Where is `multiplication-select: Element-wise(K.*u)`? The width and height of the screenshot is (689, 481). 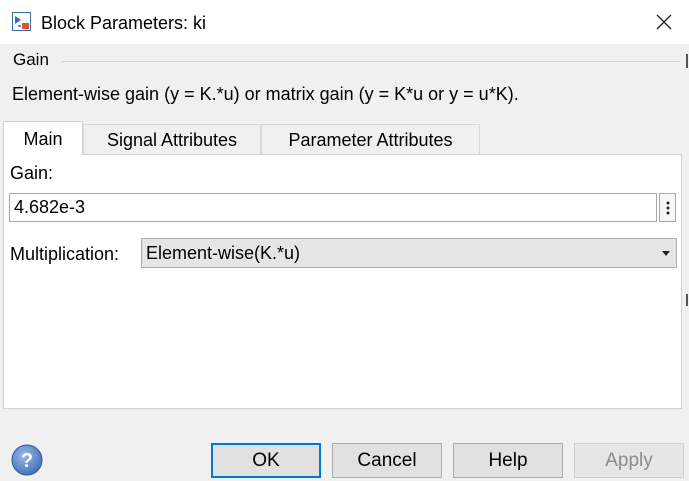 multiplication-select: Element-wise(K.*u) is located at coordinates (409, 253).